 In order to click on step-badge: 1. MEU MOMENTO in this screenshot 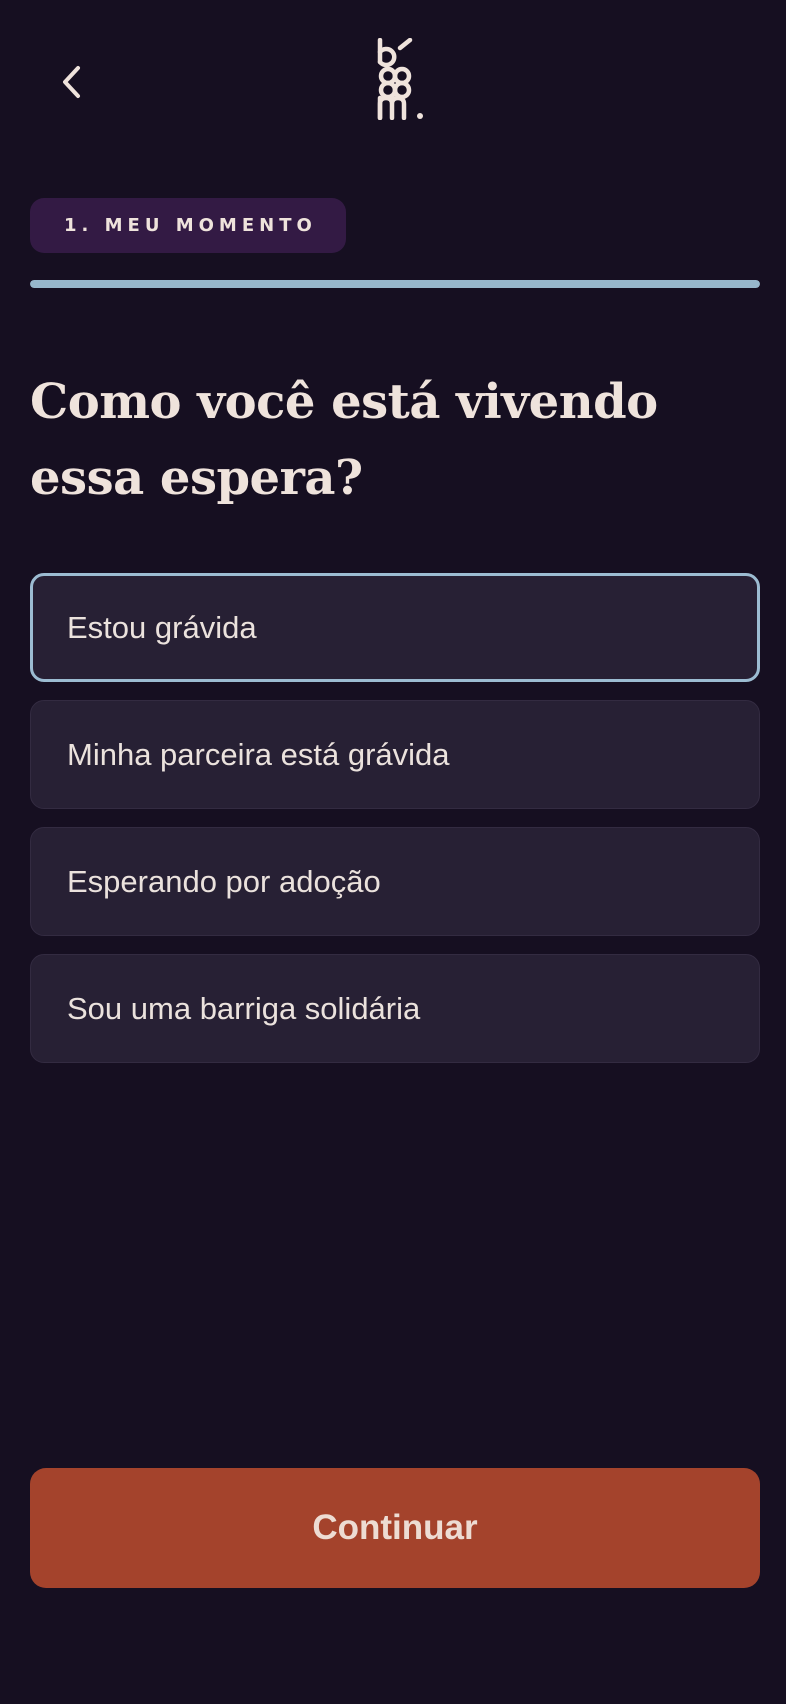, I will do `click(188, 225)`.